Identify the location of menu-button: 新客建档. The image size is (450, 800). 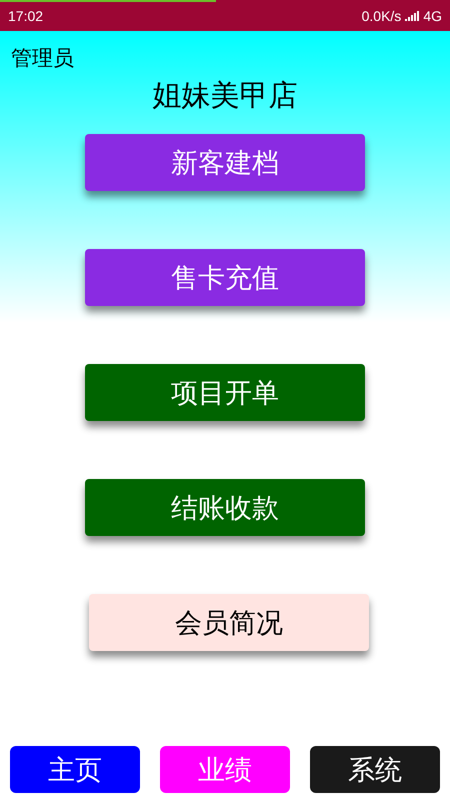
(225, 162).